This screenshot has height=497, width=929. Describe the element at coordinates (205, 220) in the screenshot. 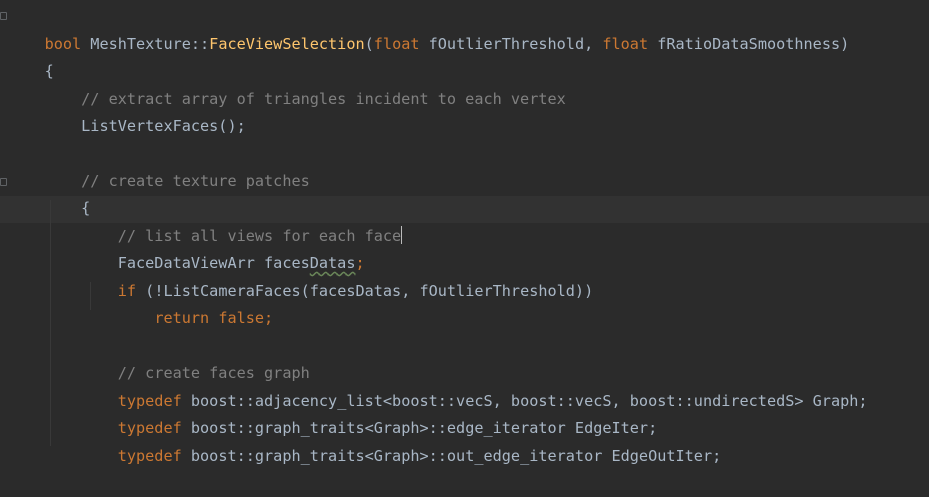

I see `code-line-8: // list all views for each face` at that location.